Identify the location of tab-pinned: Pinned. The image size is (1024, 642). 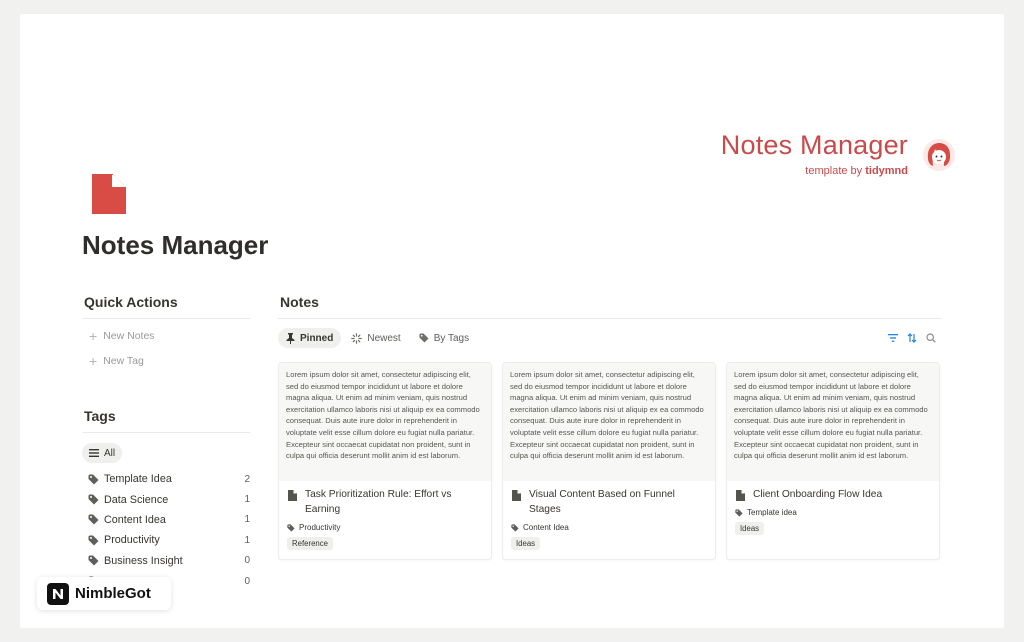
(310, 338).